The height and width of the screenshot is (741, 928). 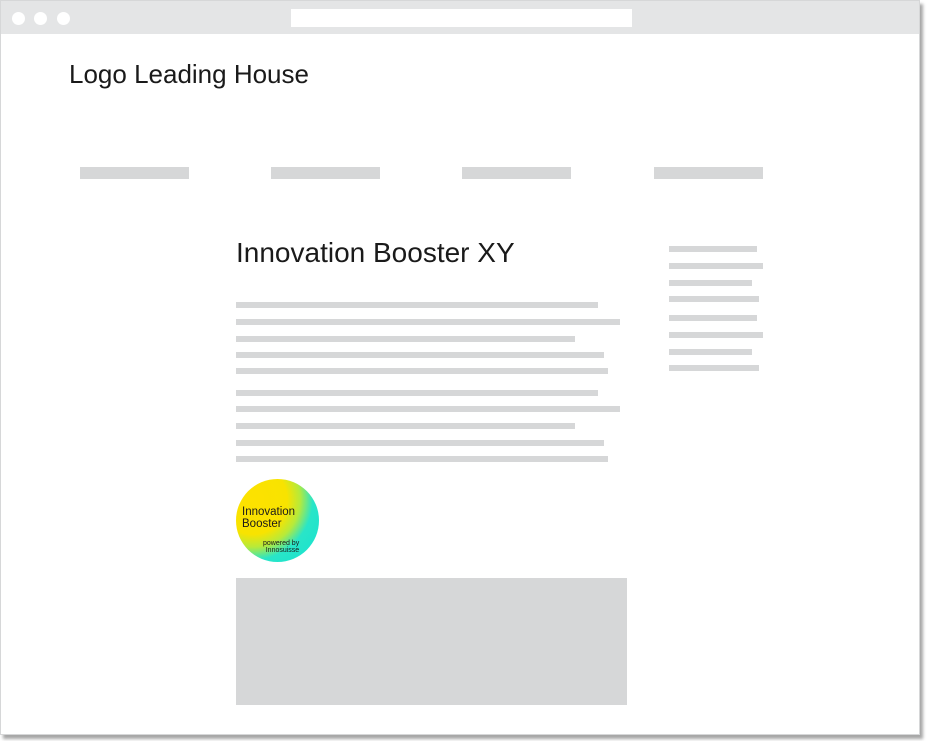 I want to click on close-window-icon, so click(x=18, y=18).